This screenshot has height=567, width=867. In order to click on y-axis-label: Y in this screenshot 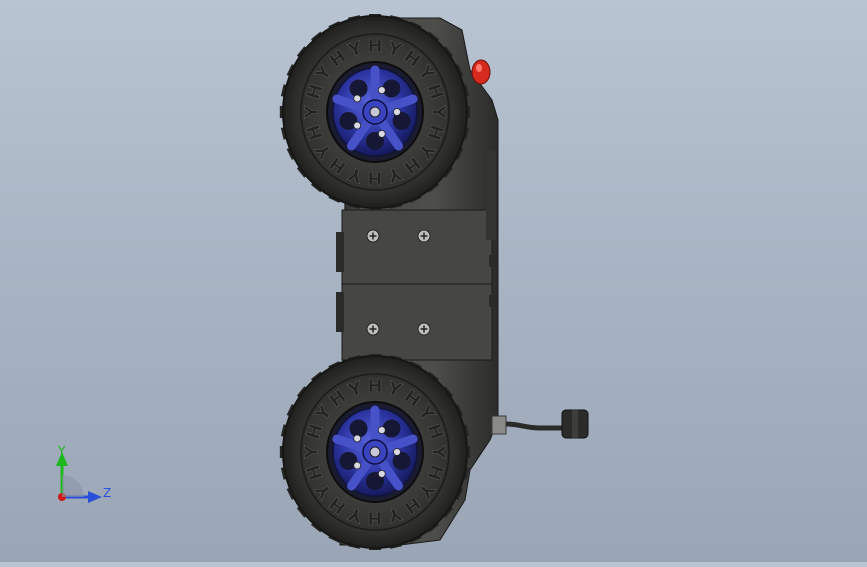, I will do `click(61, 451)`.